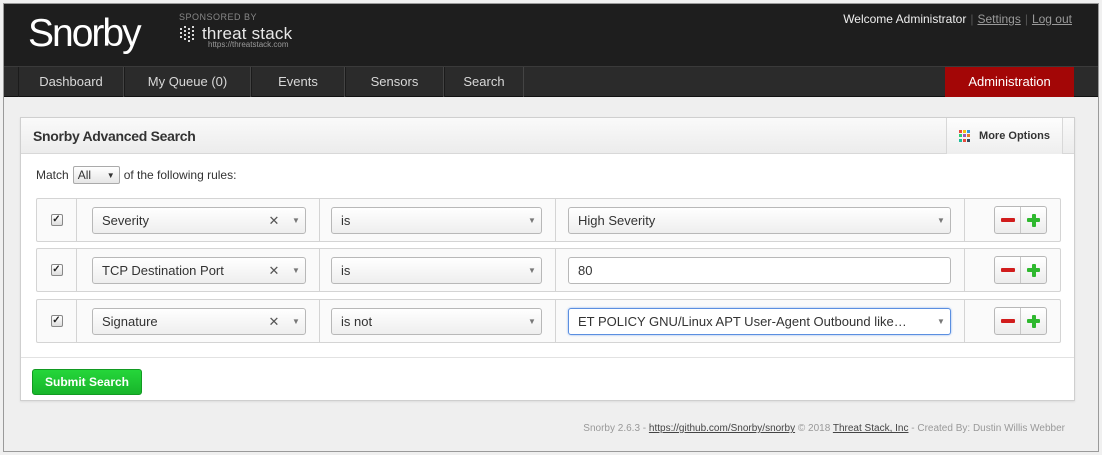  What do you see at coordinates (84, 175) in the screenshot?
I see `match-value: All` at bounding box center [84, 175].